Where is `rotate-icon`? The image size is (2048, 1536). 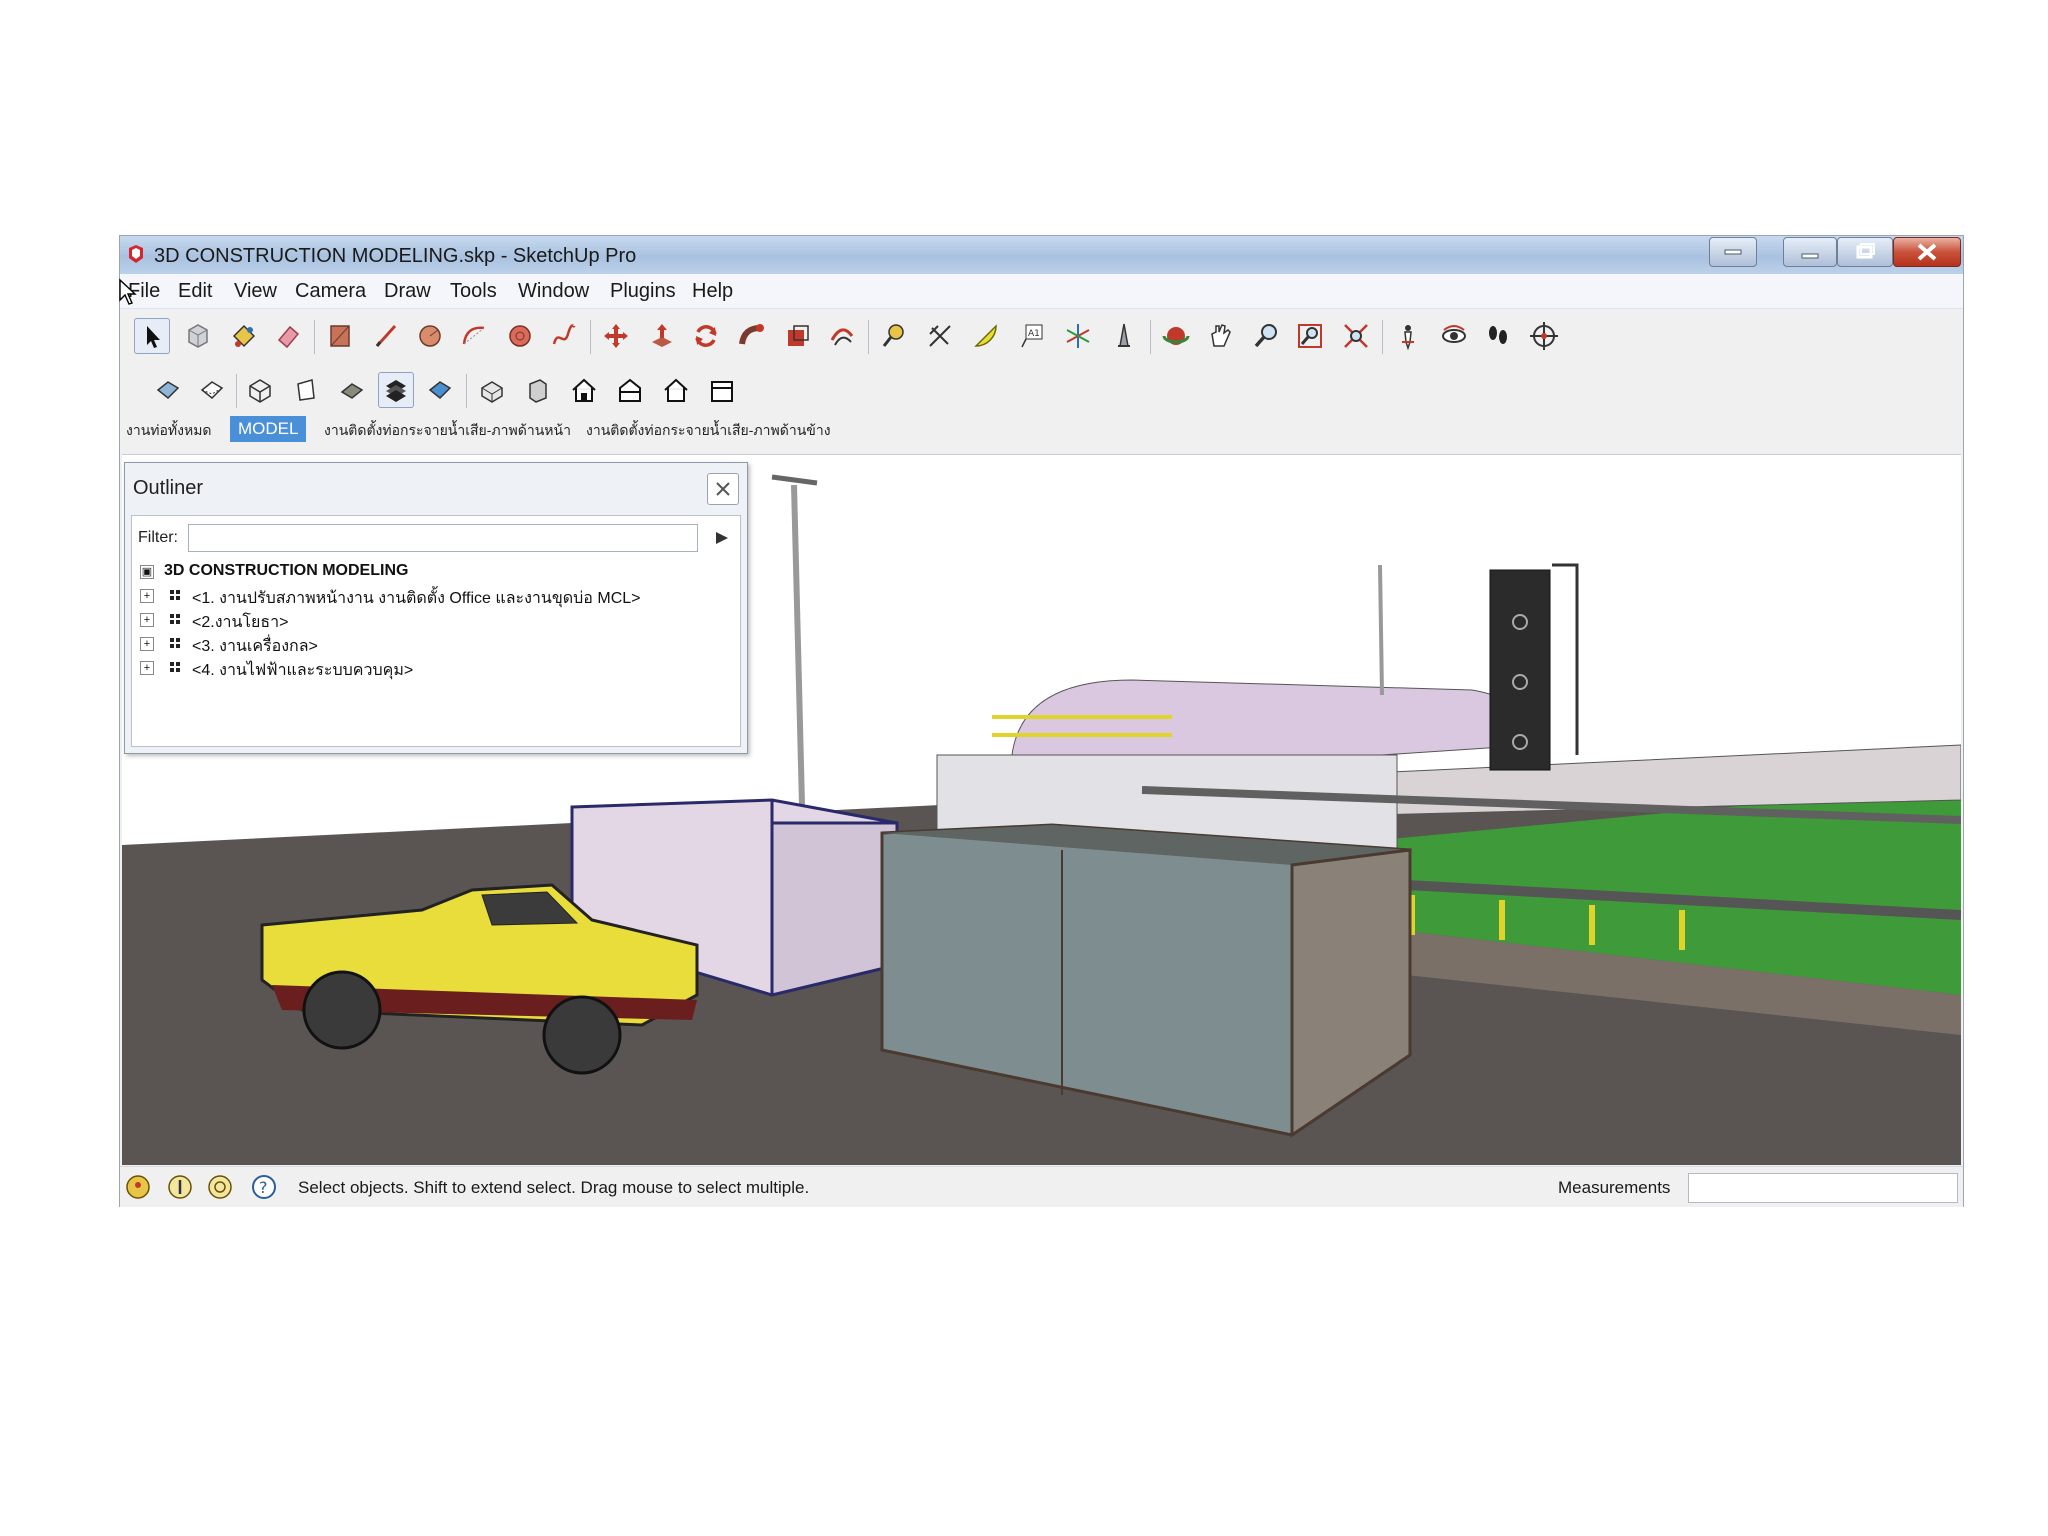 rotate-icon is located at coordinates (706, 336).